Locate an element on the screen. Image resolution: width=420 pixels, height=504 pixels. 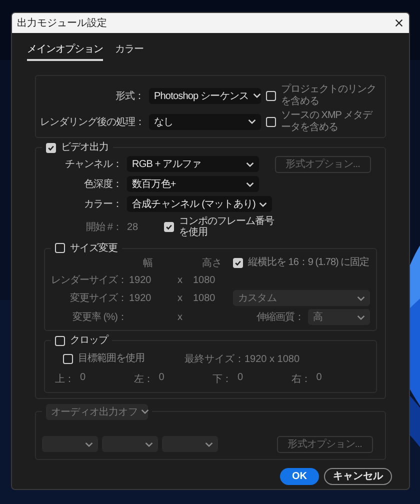
field-label: 形式： is located at coordinates (129, 96).